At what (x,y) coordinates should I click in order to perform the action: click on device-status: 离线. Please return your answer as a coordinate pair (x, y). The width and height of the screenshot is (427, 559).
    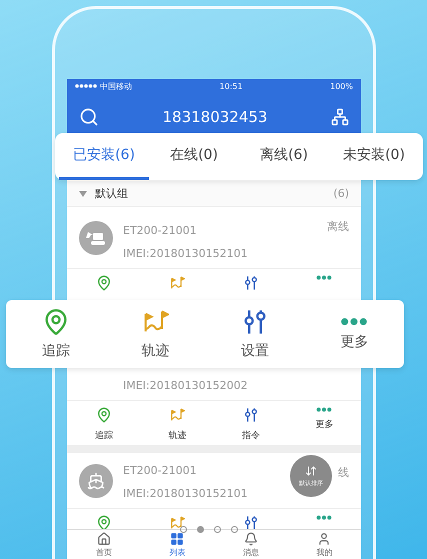
    Looking at the image, I should click on (338, 226).